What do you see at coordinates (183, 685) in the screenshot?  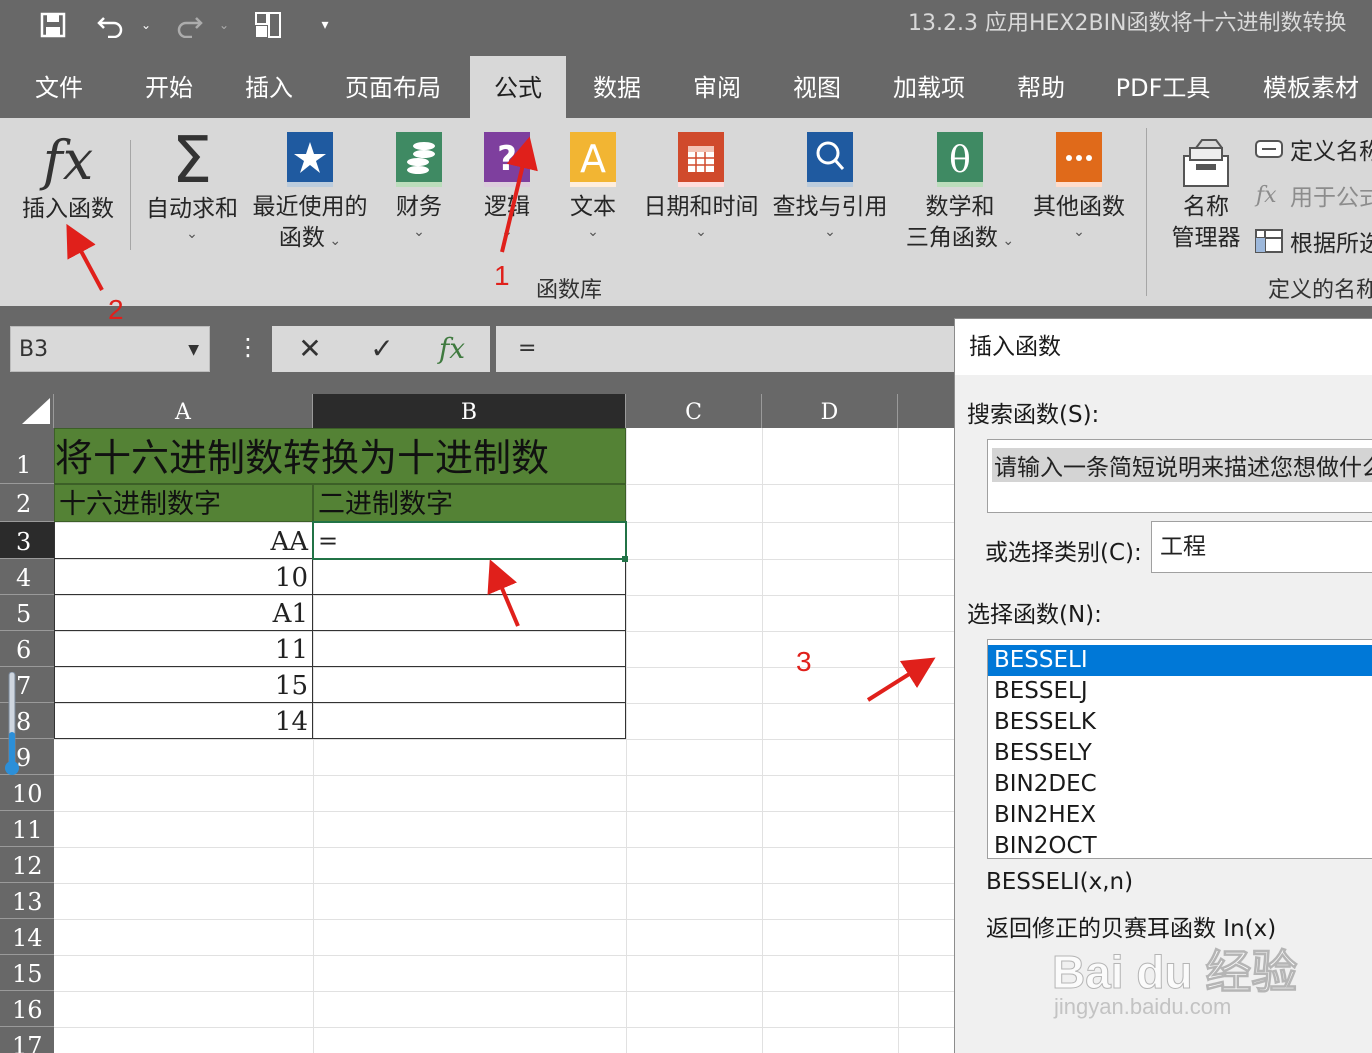 I see `hex-value-cell: 15` at bounding box center [183, 685].